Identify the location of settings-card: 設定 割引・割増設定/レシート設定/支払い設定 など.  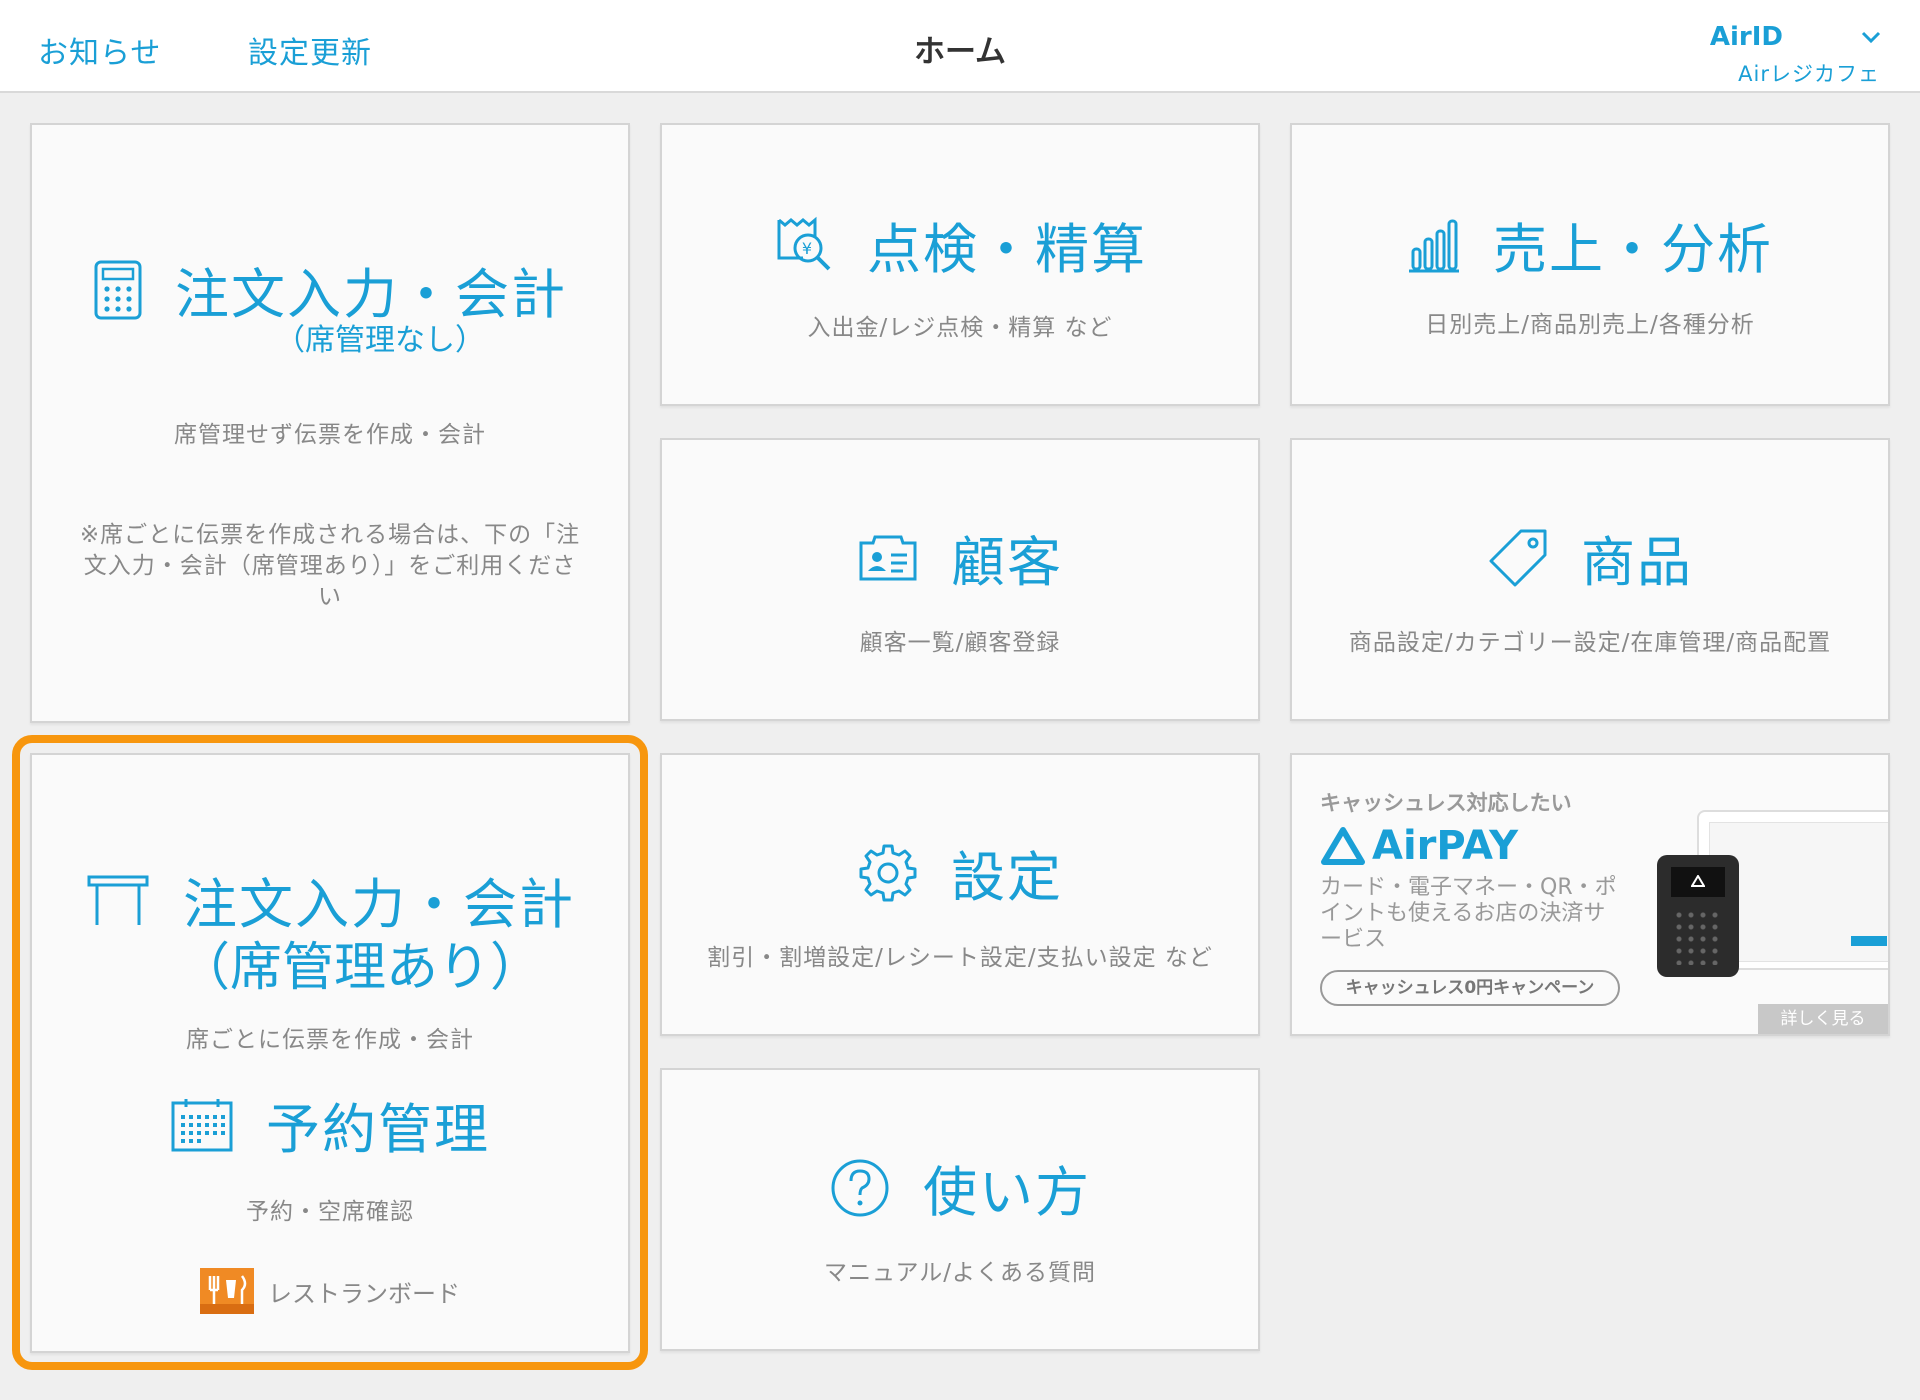
(960, 894).